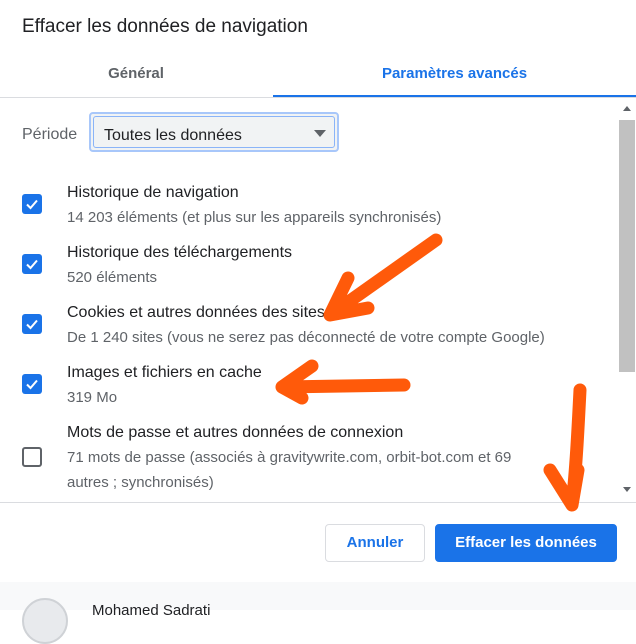 The width and height of the screenshot is (636, 644). What do you see at coordinates (627, 246) in the screenshot?
I see `scroll-thumb` at bounding box center [627, 246].